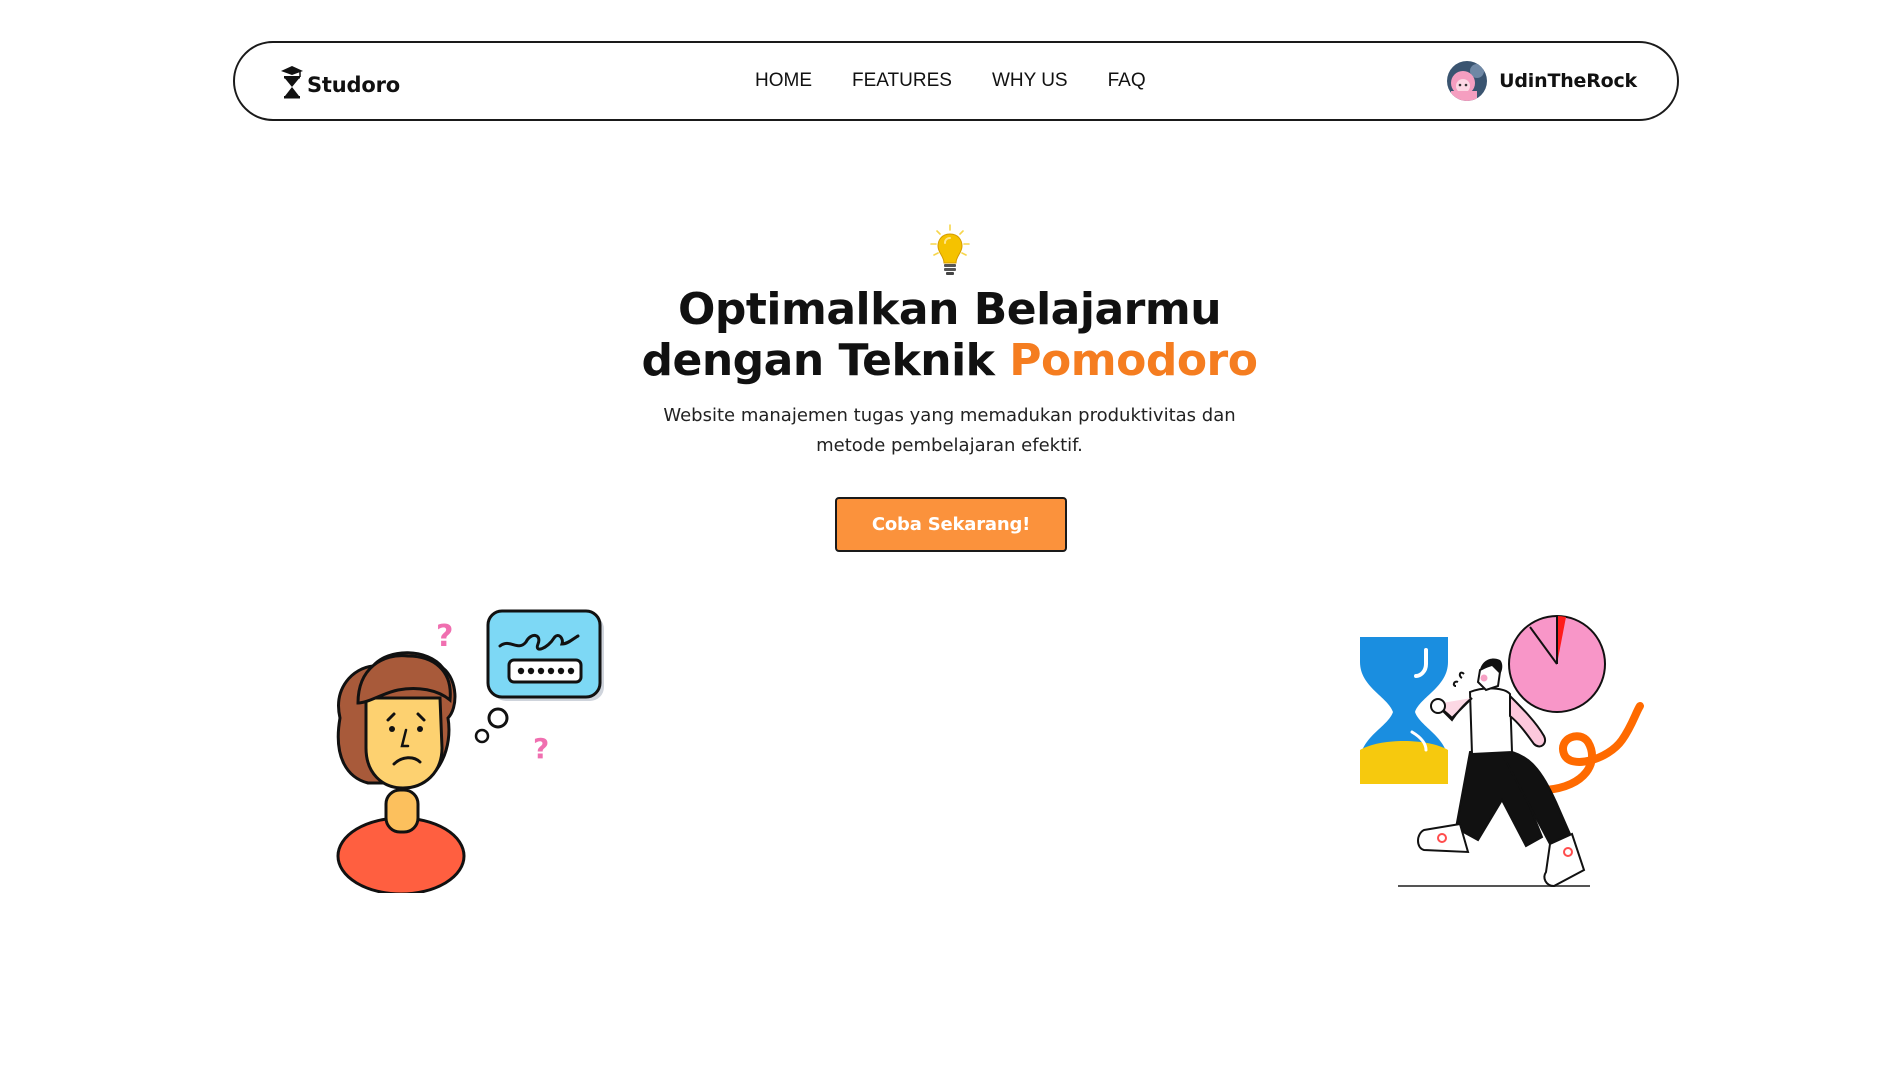  Describe the element at coordinates (902, 81) in the screenshot. I see `nav-link-features: FEATURES` at that location.